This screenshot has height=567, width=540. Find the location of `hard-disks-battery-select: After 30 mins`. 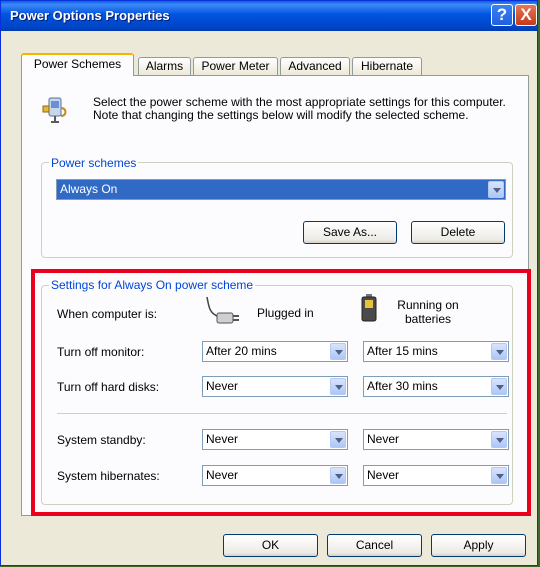

hard-disks-battery-select: After 30 mins is located at coordinates (436, 386).